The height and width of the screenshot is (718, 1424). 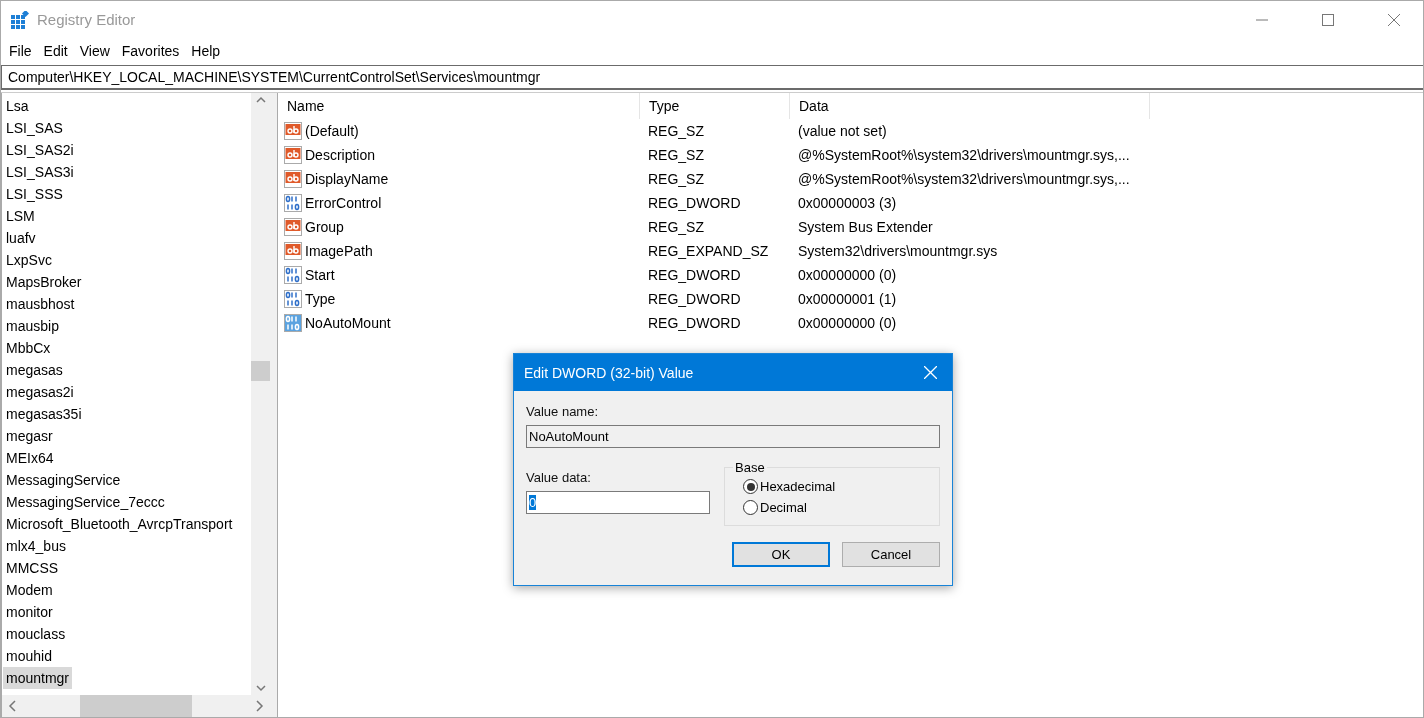 I want to click on address-bar: Computer\HKEY_LOCAL_MACHINE\SYSTEM\CurrentControlSet\Services\mountmgr, so click(x=712, y=77).